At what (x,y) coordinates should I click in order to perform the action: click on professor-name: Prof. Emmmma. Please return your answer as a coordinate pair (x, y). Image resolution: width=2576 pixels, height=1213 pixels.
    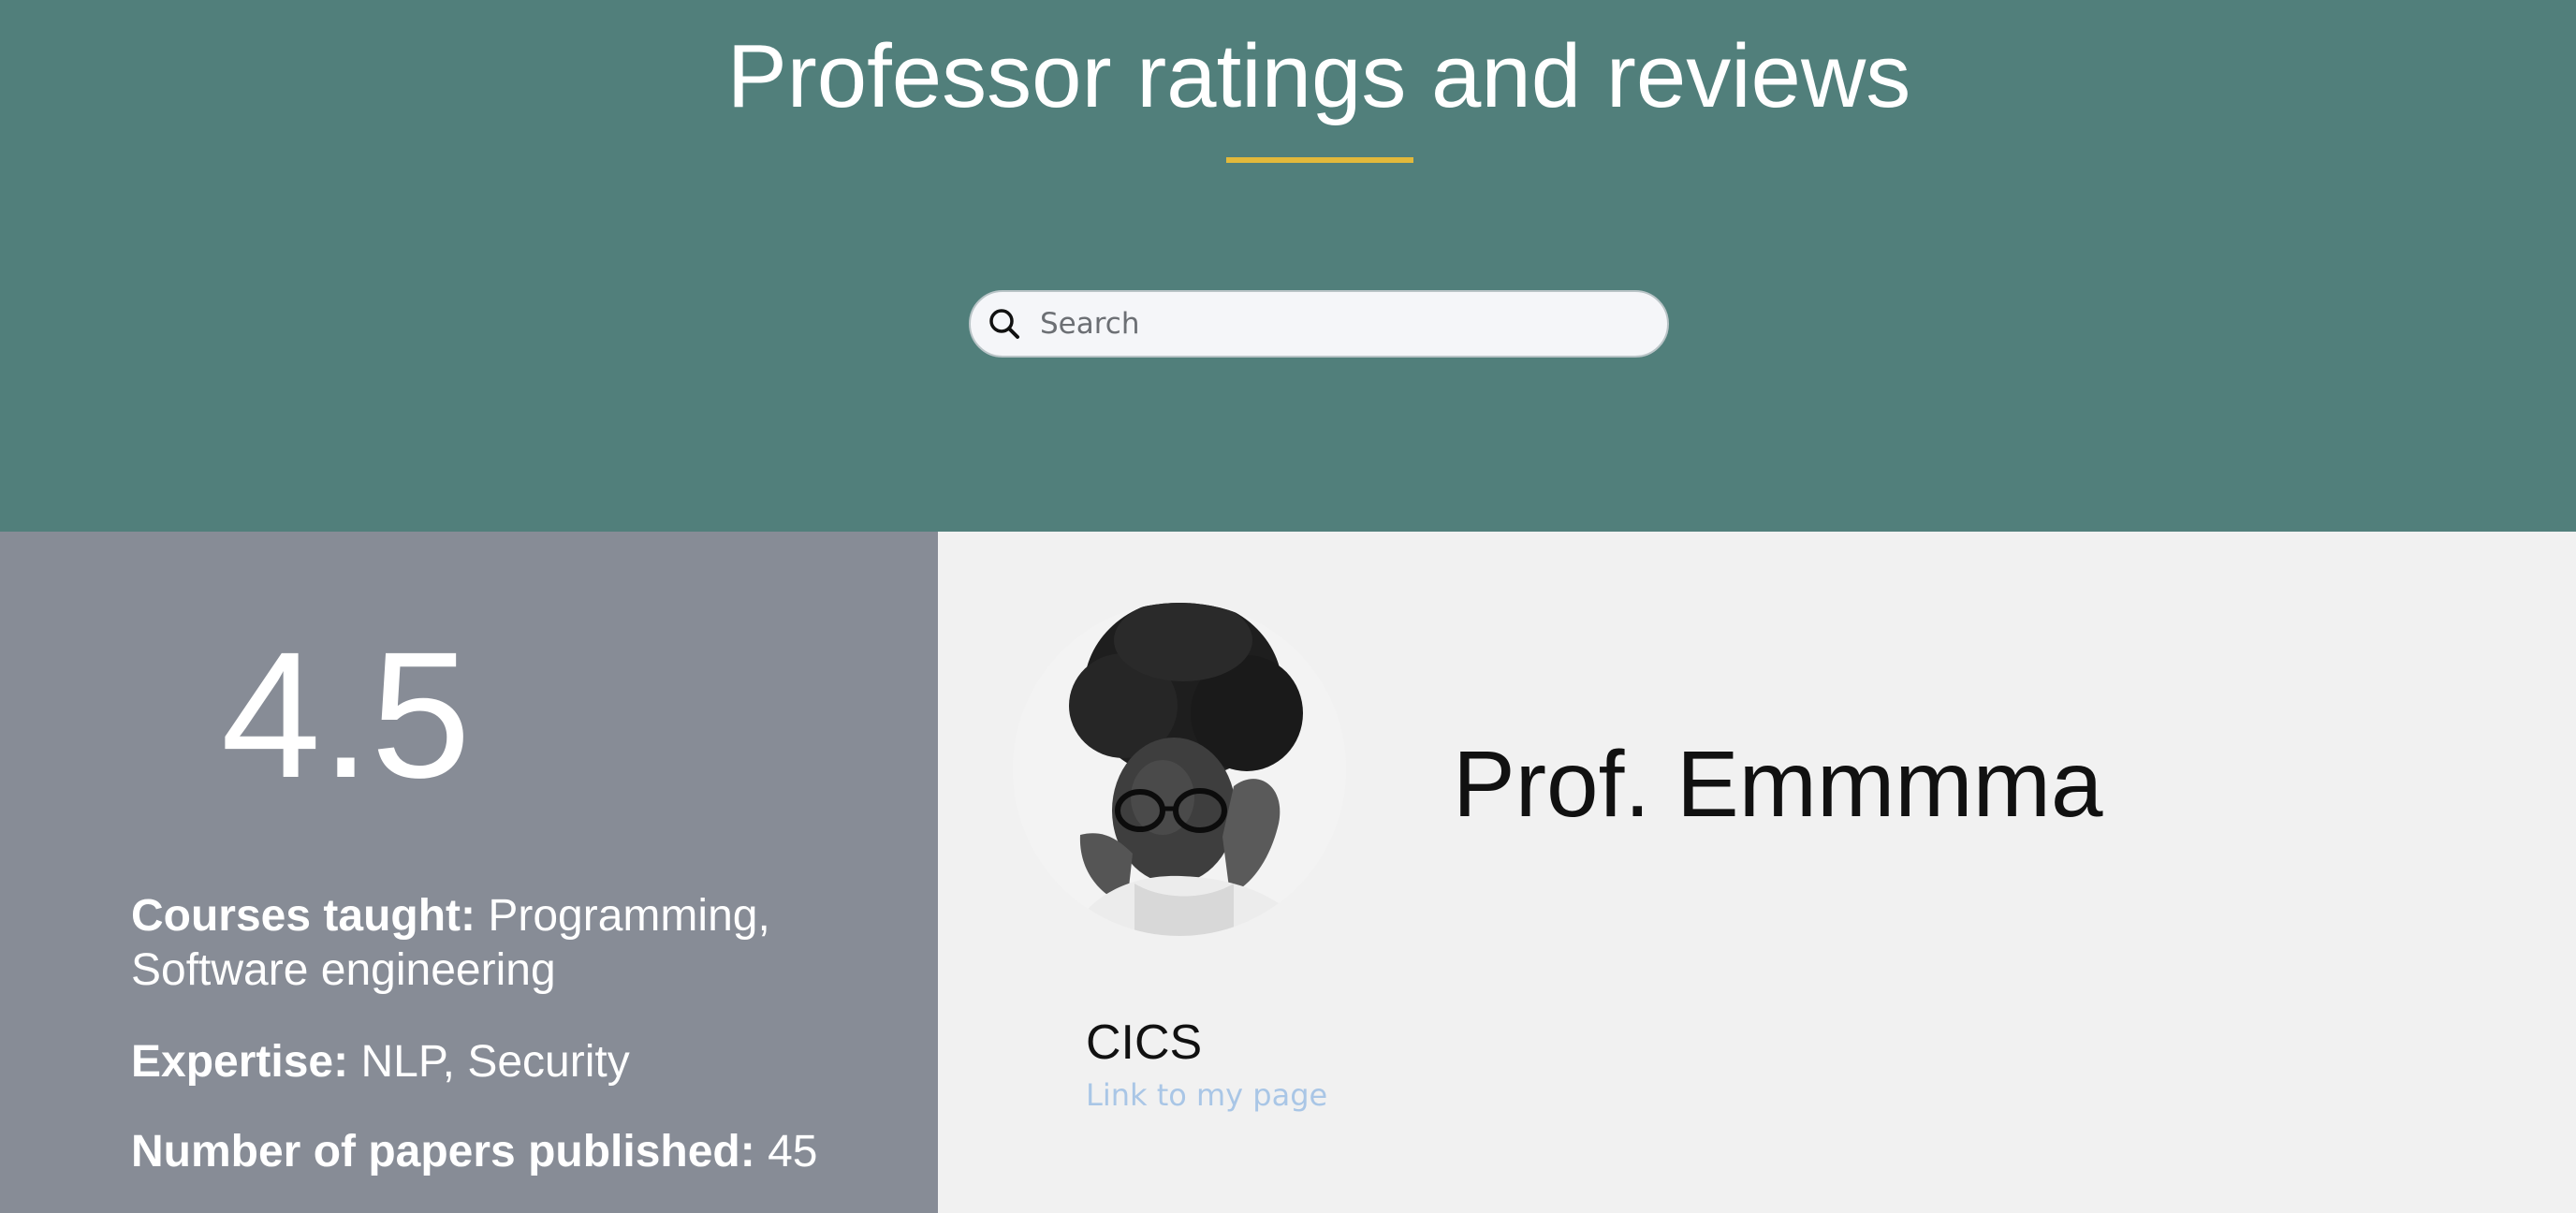
    Looking at the image, I should click on (1778, 784).